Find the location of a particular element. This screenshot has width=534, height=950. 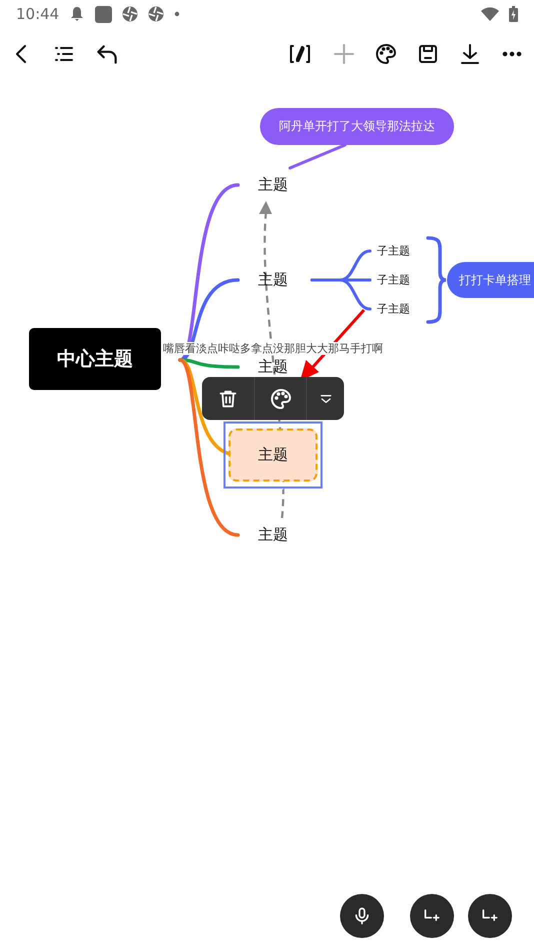

bell-icon is located at coordinates (77, 14).